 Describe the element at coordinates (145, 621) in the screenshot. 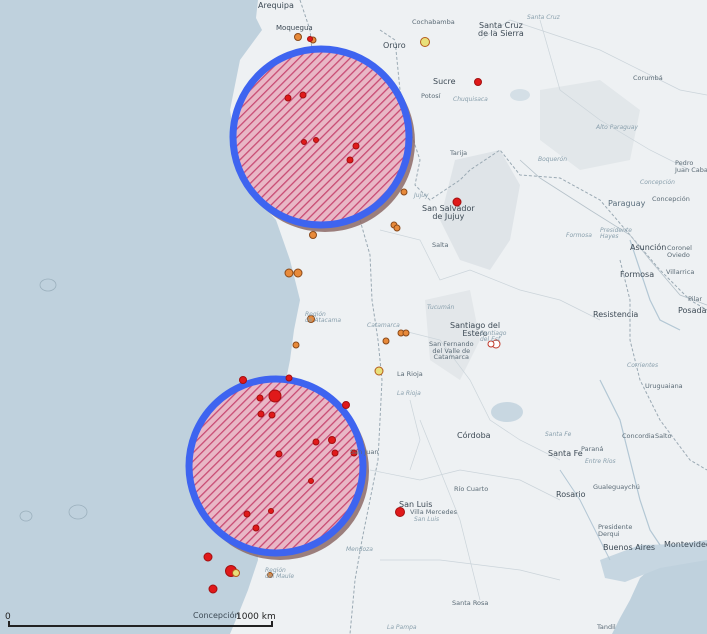

I see `scale-bar: 0 1000 km` at that location.